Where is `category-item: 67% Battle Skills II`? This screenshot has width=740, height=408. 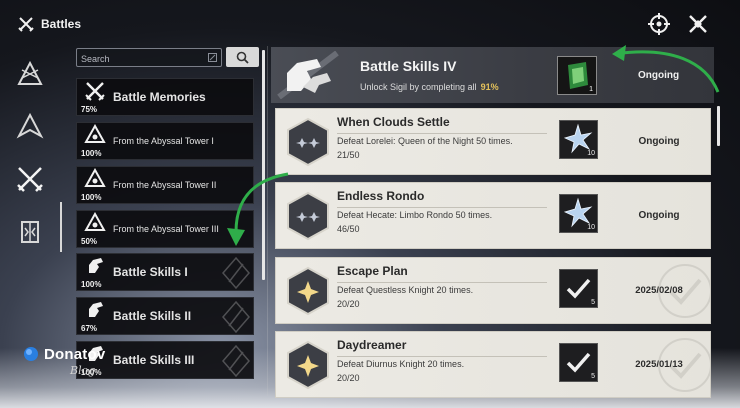 category-item: 67% Battle Skills II is located at coordinates (165, 316).